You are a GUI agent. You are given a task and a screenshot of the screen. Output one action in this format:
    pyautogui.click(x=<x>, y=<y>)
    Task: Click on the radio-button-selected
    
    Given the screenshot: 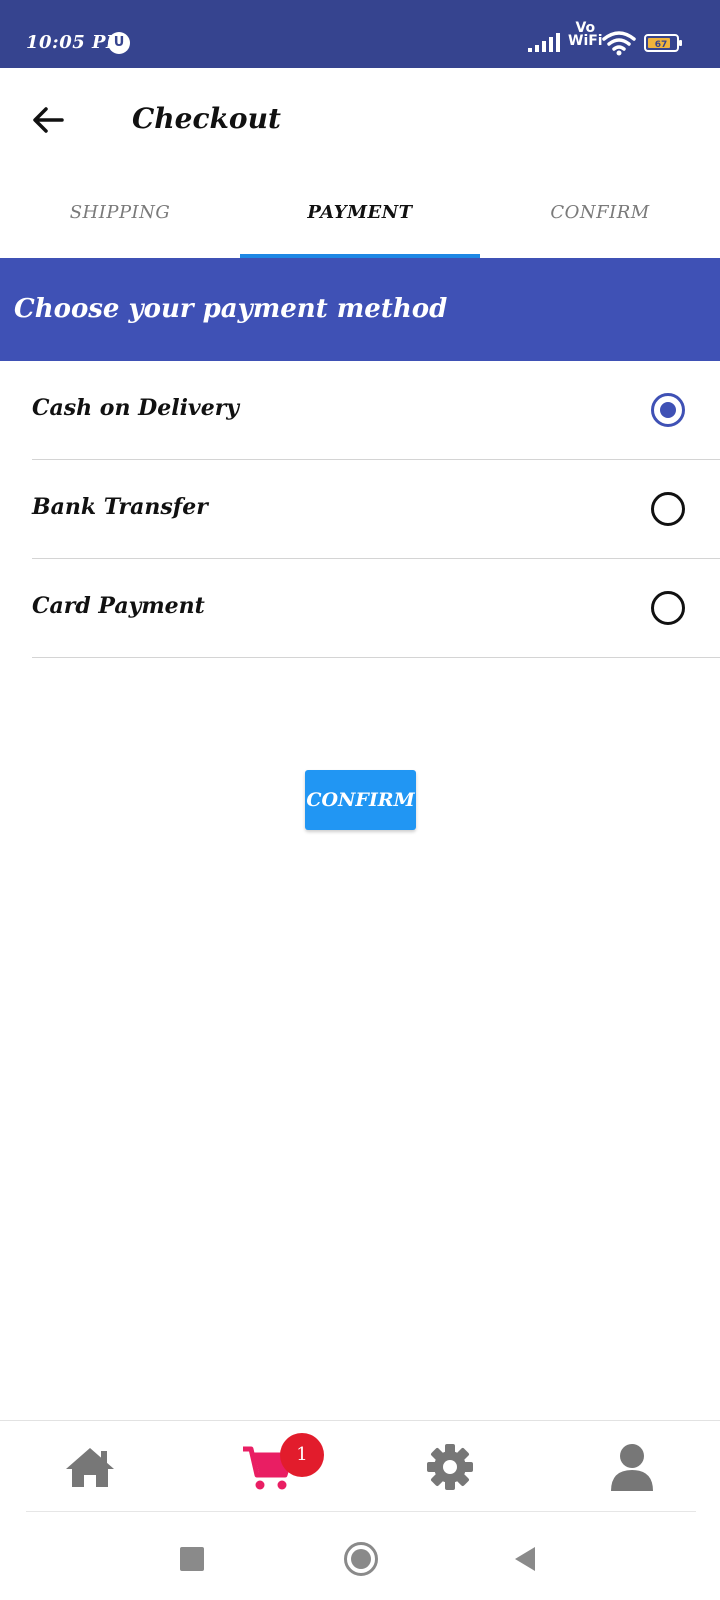 What is the action you would take?
    pyautogui.click(x=668, y=410)
    